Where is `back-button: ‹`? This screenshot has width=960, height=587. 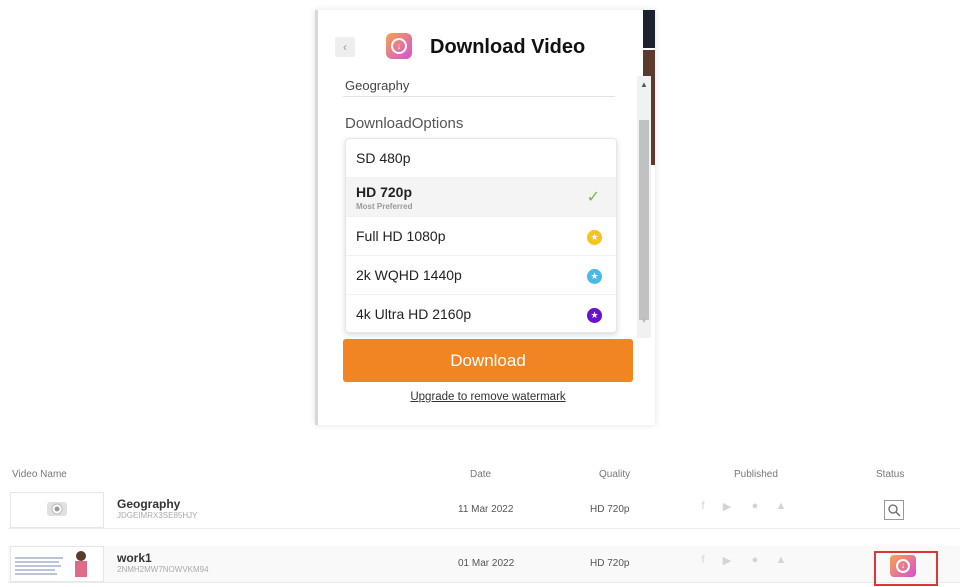 back-button: ‹ is located at coordinates (345, 47).